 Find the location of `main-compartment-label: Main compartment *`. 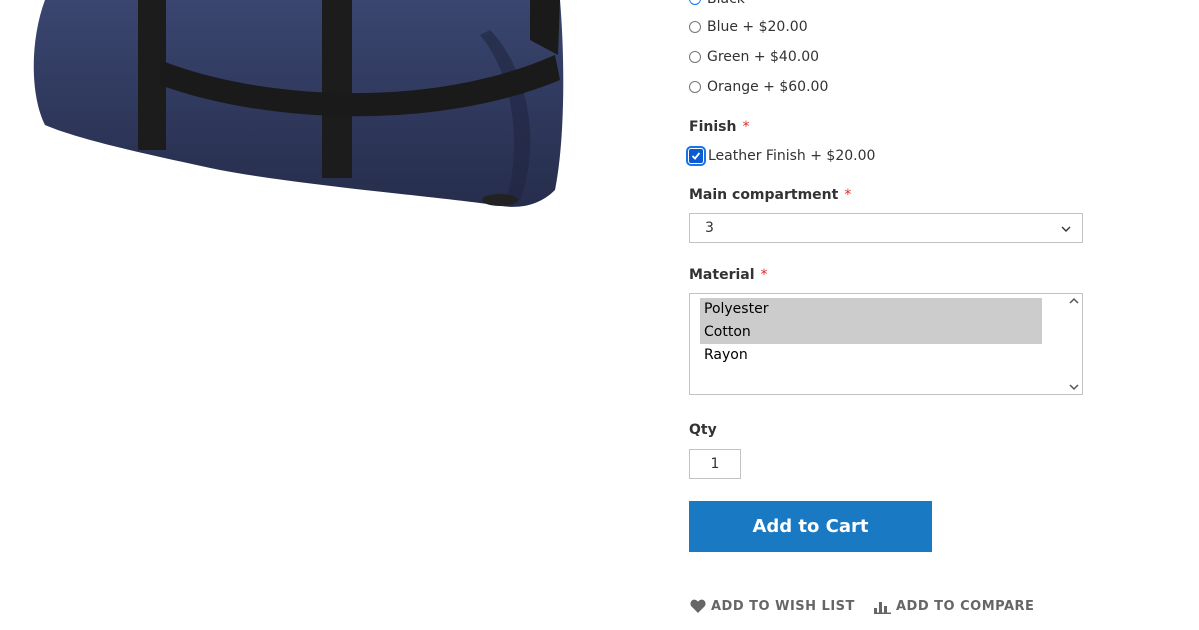

main-compartment-label: Main compartment * is located at coordinates (770, 195).